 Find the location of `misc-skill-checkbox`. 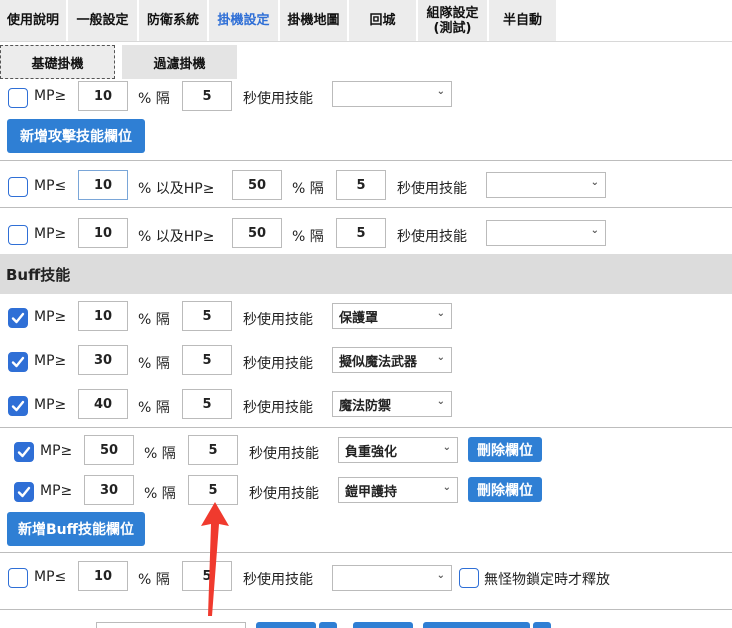

misc-skill-checkbox is located at coordinates (18, 578).